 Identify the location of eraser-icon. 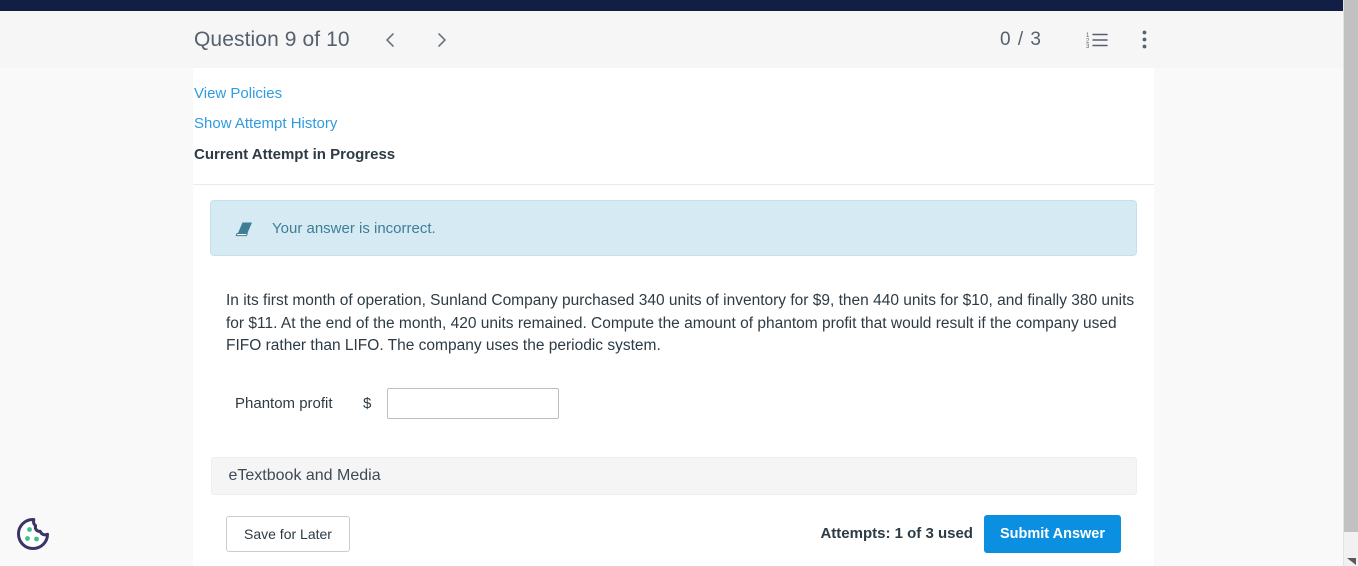
(244, 228).